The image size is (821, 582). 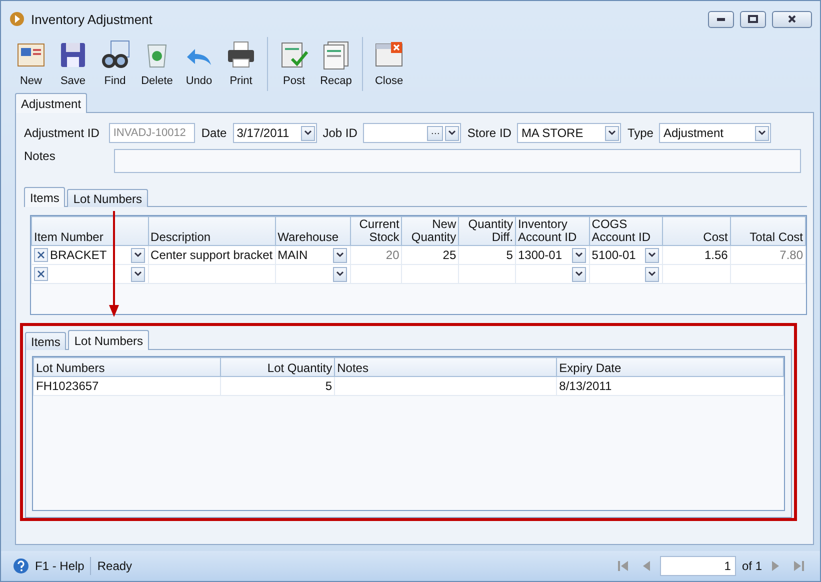 What do you see at coordinates (768, 231) in the screenshot?
I see `column-header: Total Cost` at bounding box center [768, 231].